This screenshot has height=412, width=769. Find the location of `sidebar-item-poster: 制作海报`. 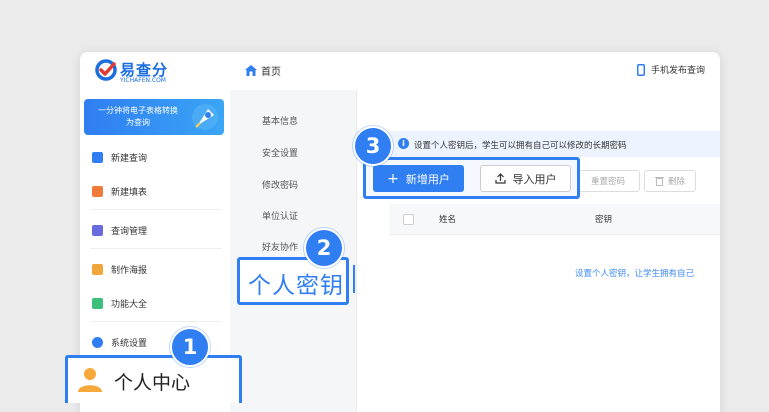

sidebar-item-poster: 制作海报 is located at coordinates (119, 269).